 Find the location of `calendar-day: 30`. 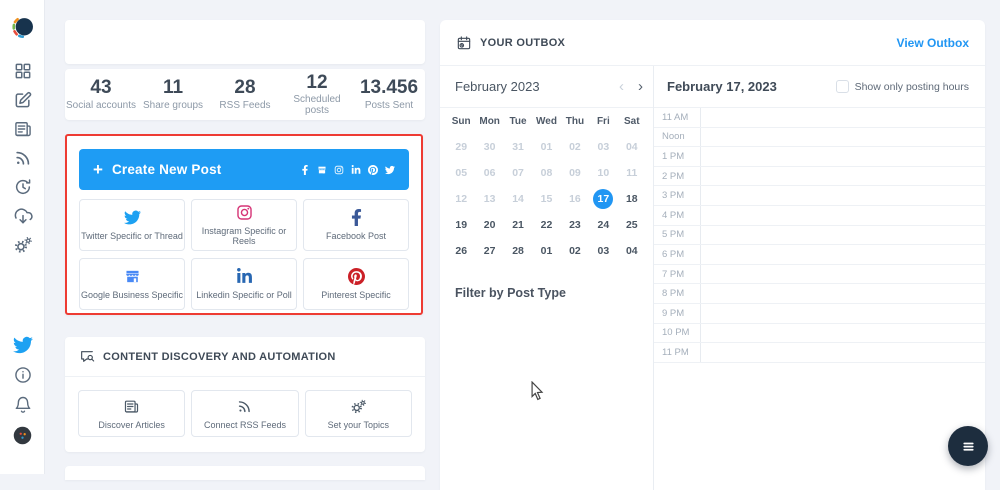

calendar-day: 30 is located at coordinates (489, 147).